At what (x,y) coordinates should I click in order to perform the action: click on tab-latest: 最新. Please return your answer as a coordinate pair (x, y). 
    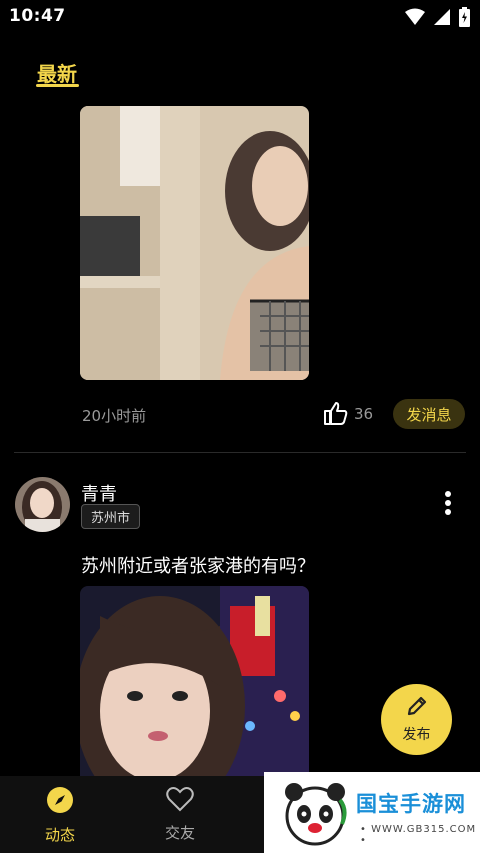
    Looking at the image, I should click on (57, 72).